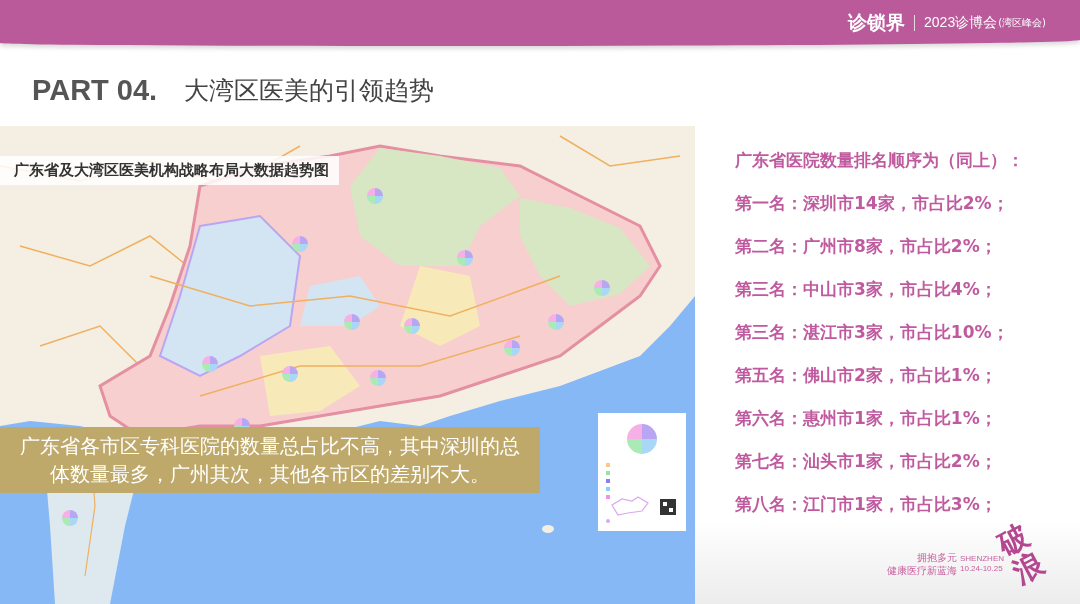 This screenshot has width=1080, height=604. I want to click on ranking-item: 第三名：湛江市3家，市占比10%；, so click(872, 332).